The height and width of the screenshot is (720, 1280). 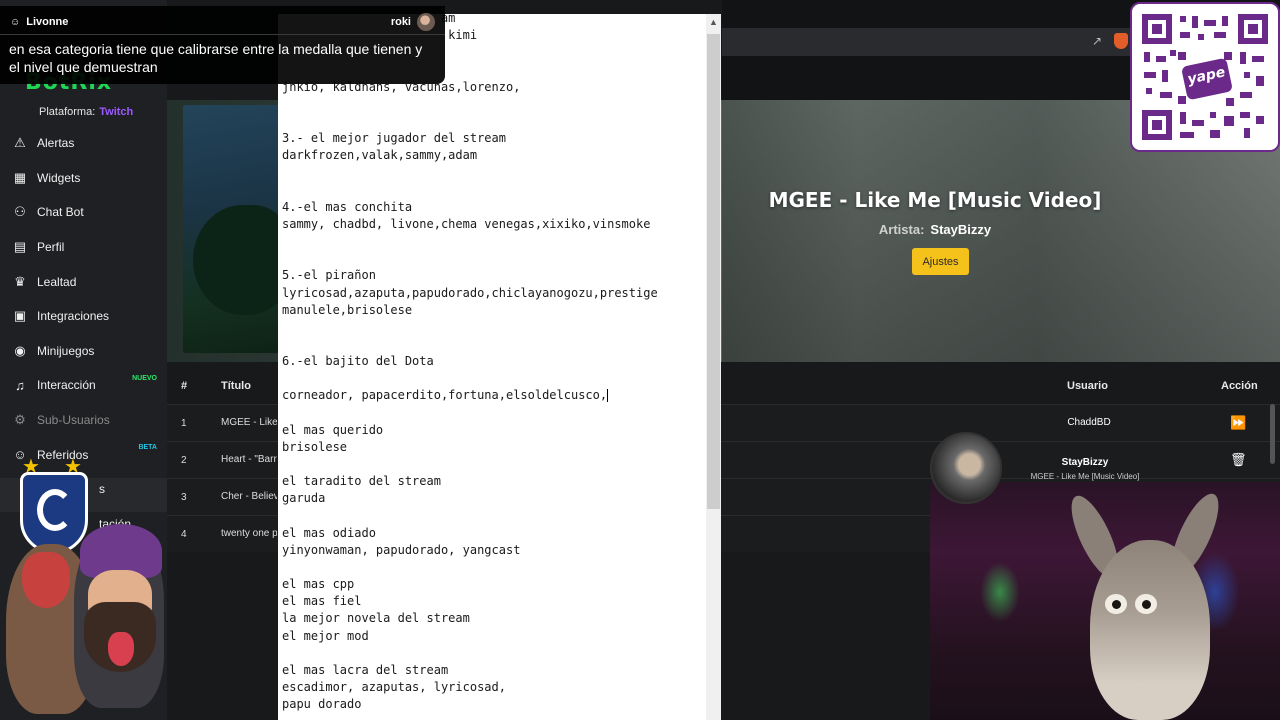 I want to click on col-action: Acción, so click(x=1239, y=386).